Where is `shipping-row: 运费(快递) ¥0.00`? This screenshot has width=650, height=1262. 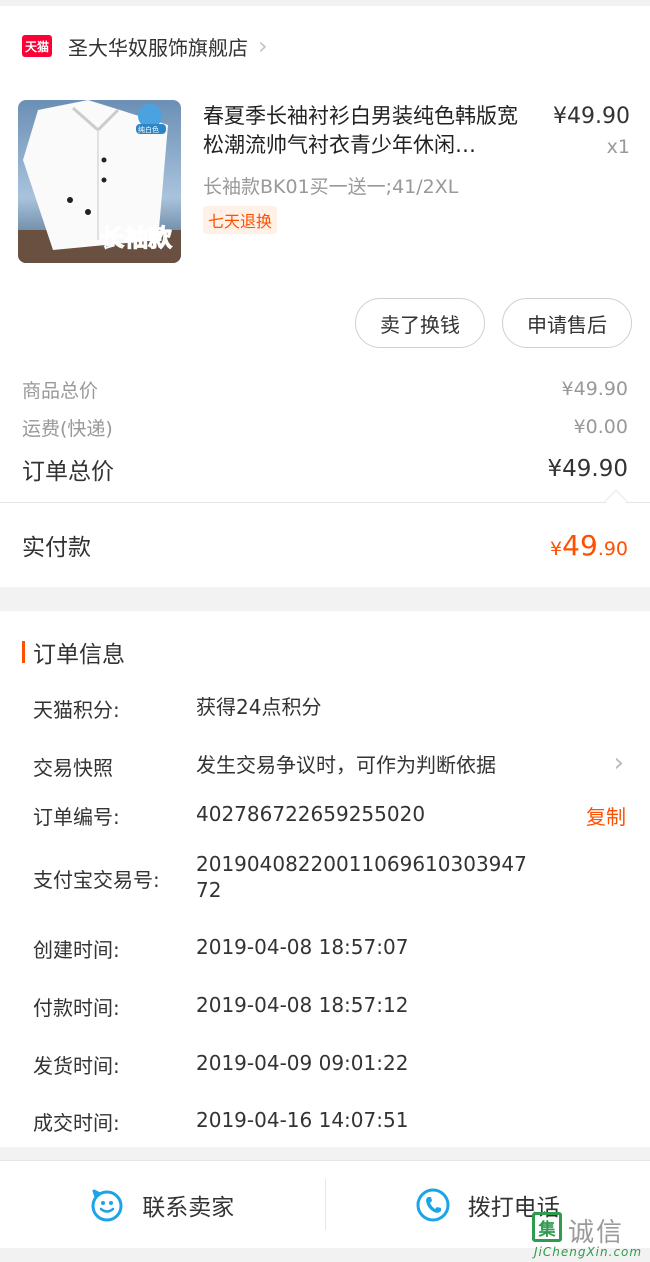 shipping-row: 运费(快递) ¥0.00 is located at coordinates (325, 427).